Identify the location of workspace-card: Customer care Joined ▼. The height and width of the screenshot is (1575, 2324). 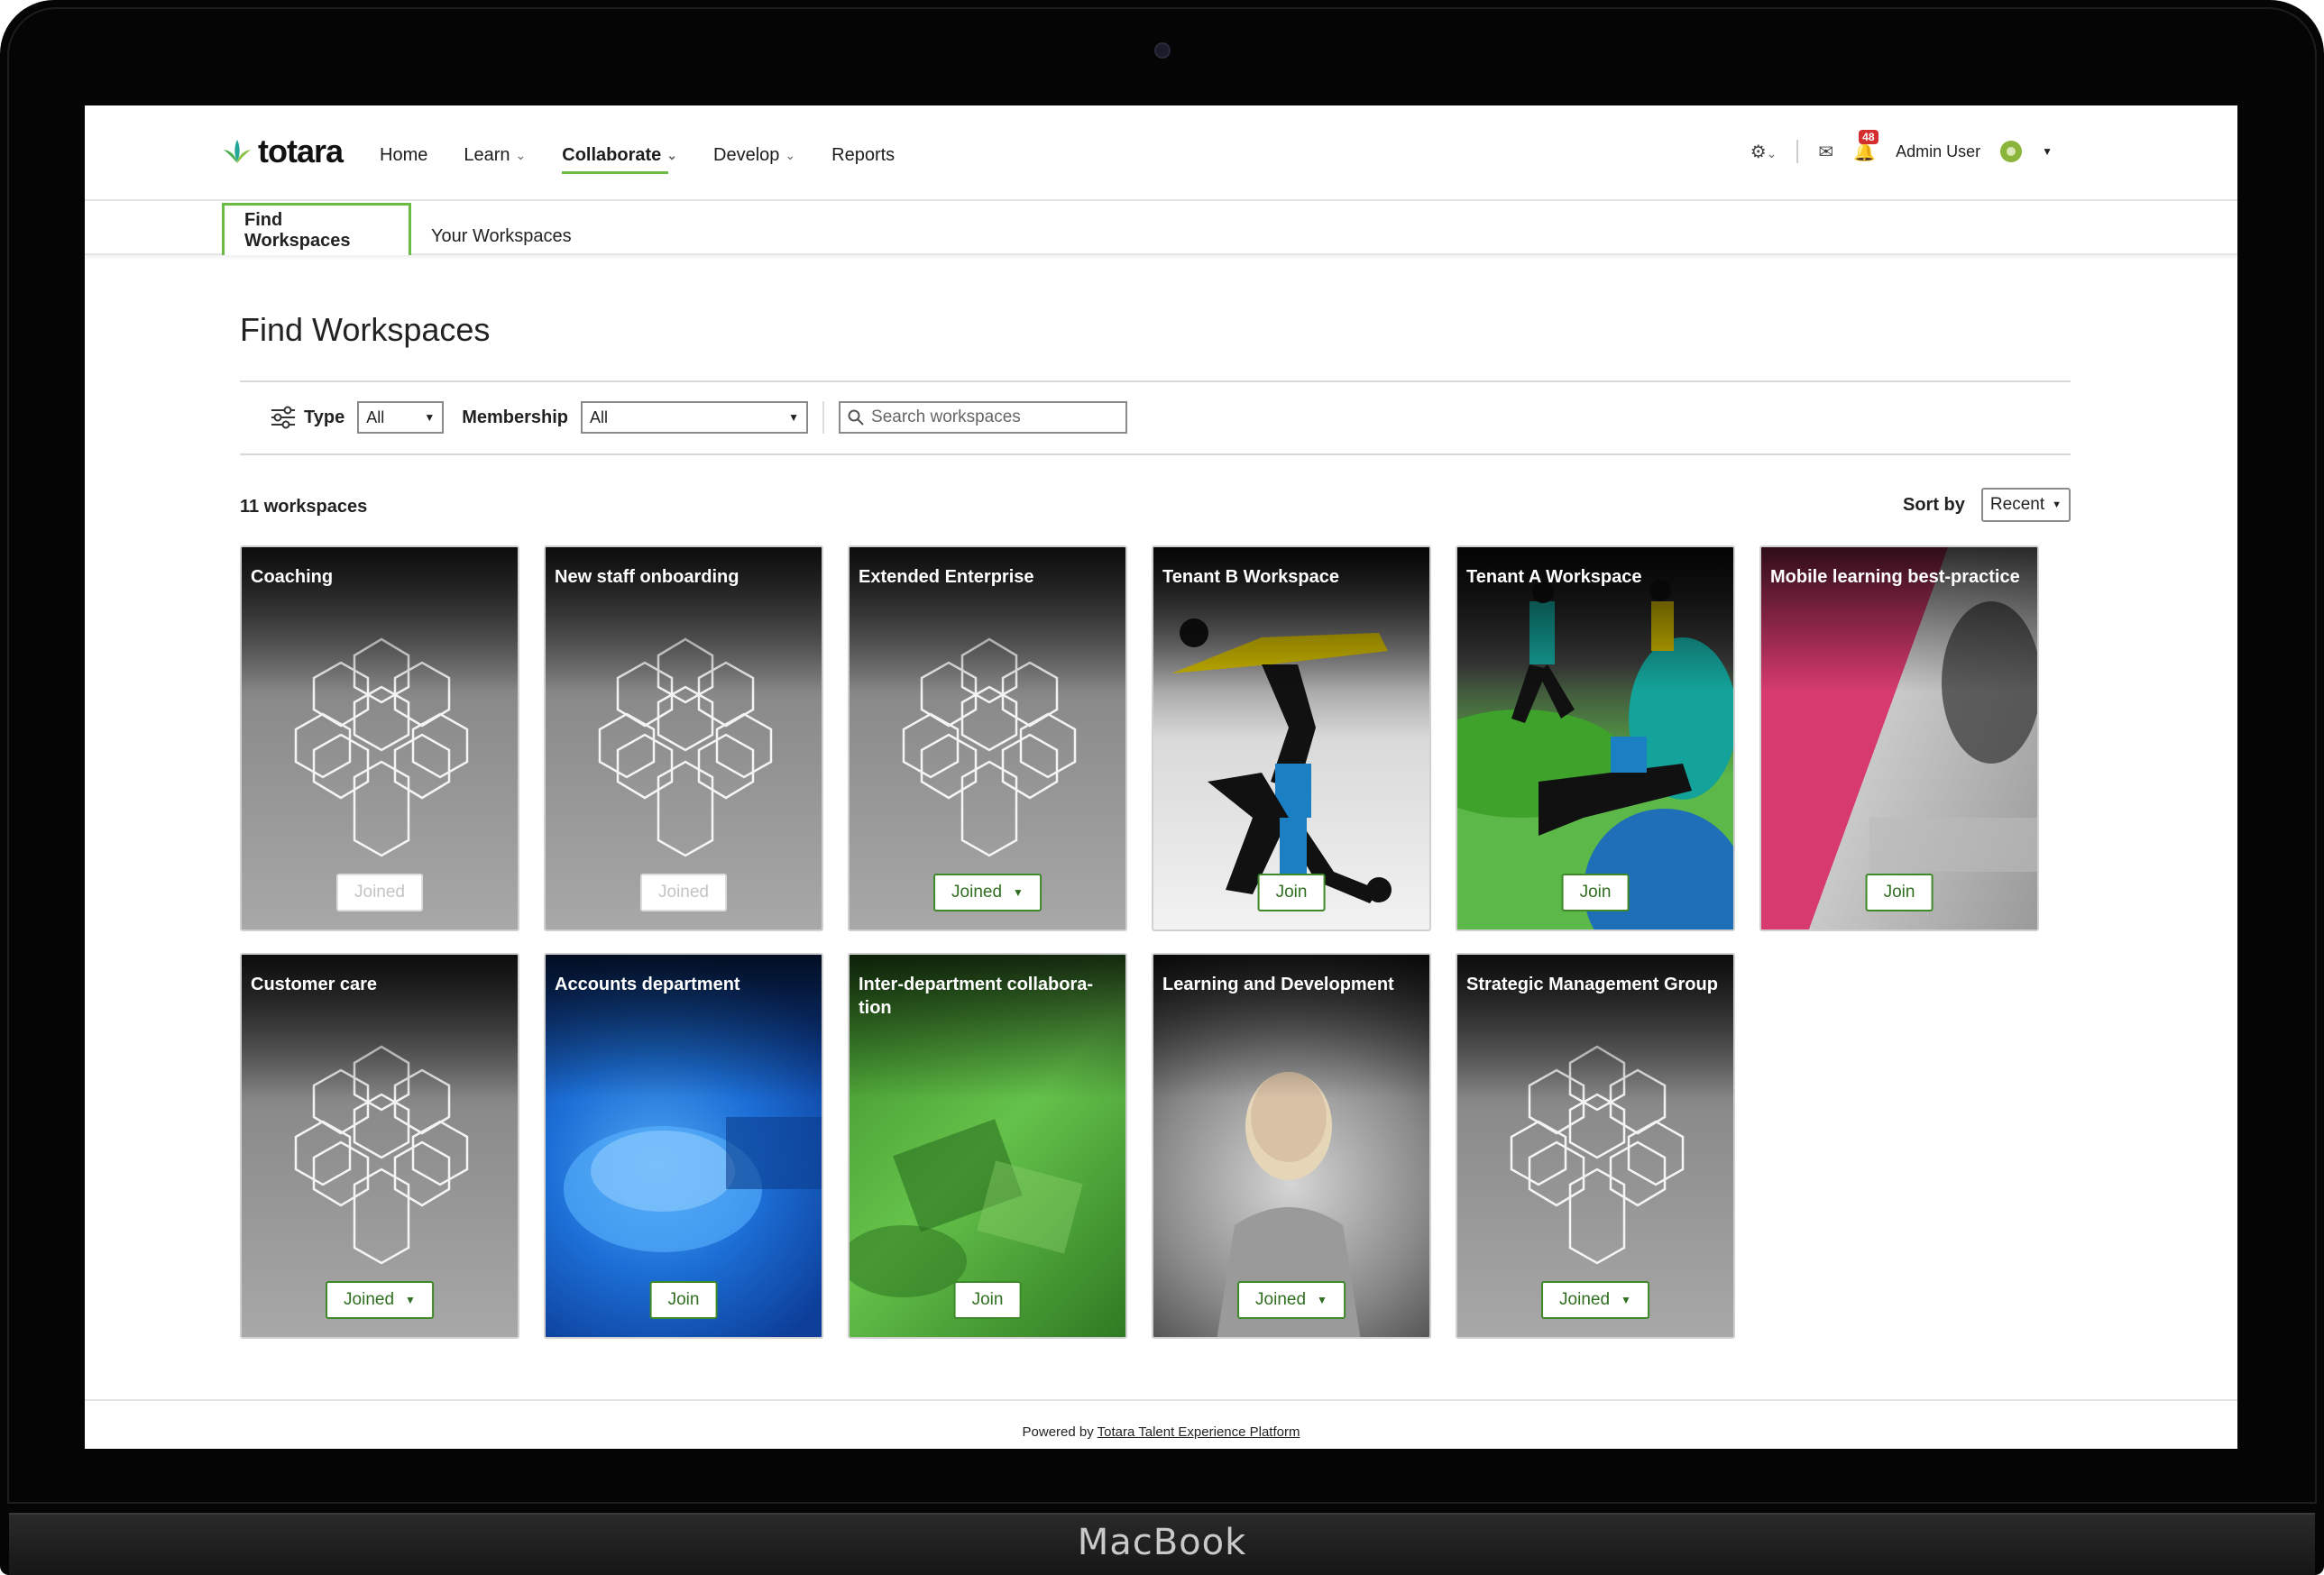
(379, 1146).